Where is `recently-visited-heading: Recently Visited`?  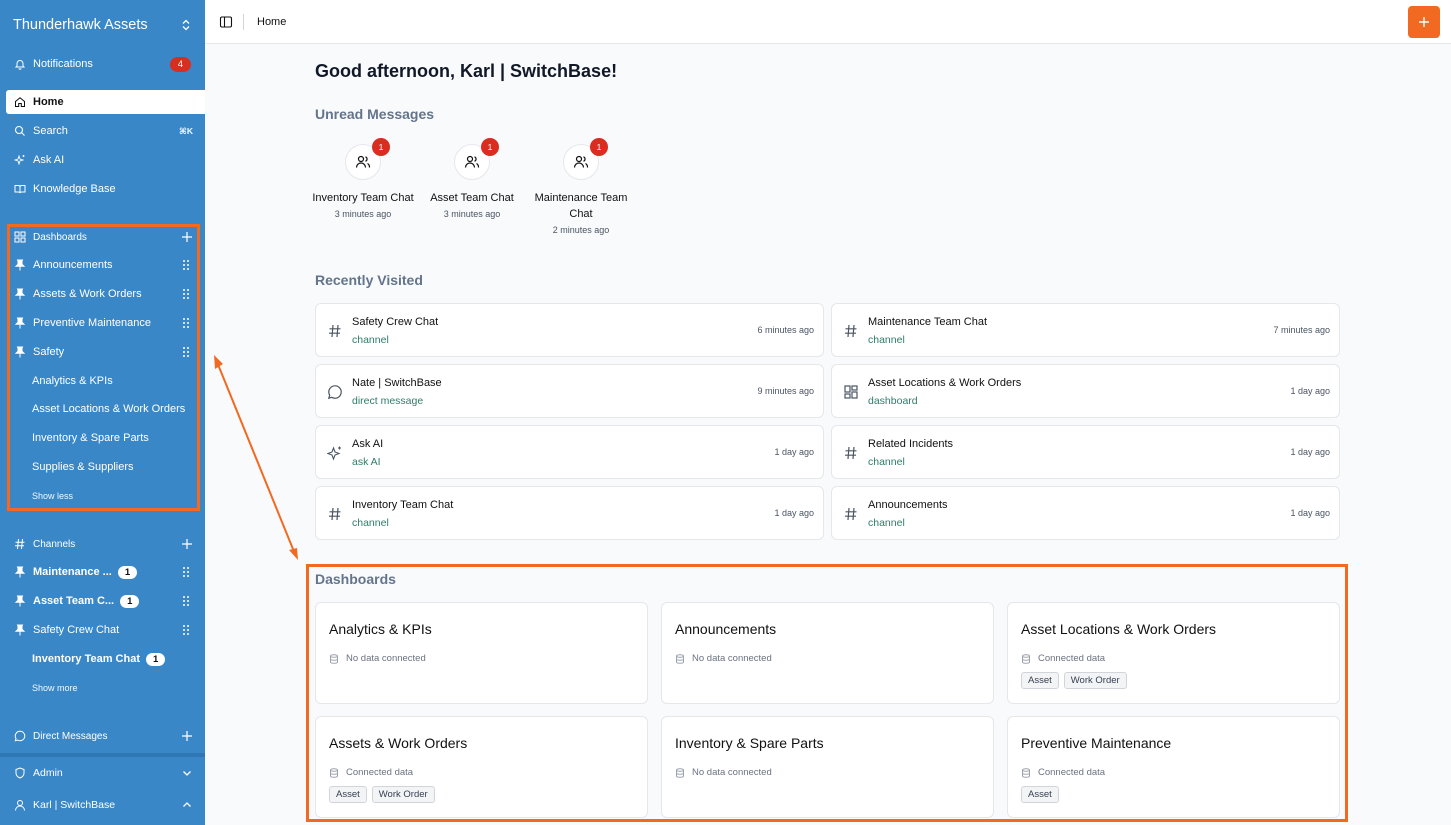
recently-visited-heading: Recently Visited is located at coordinates (369, 280).